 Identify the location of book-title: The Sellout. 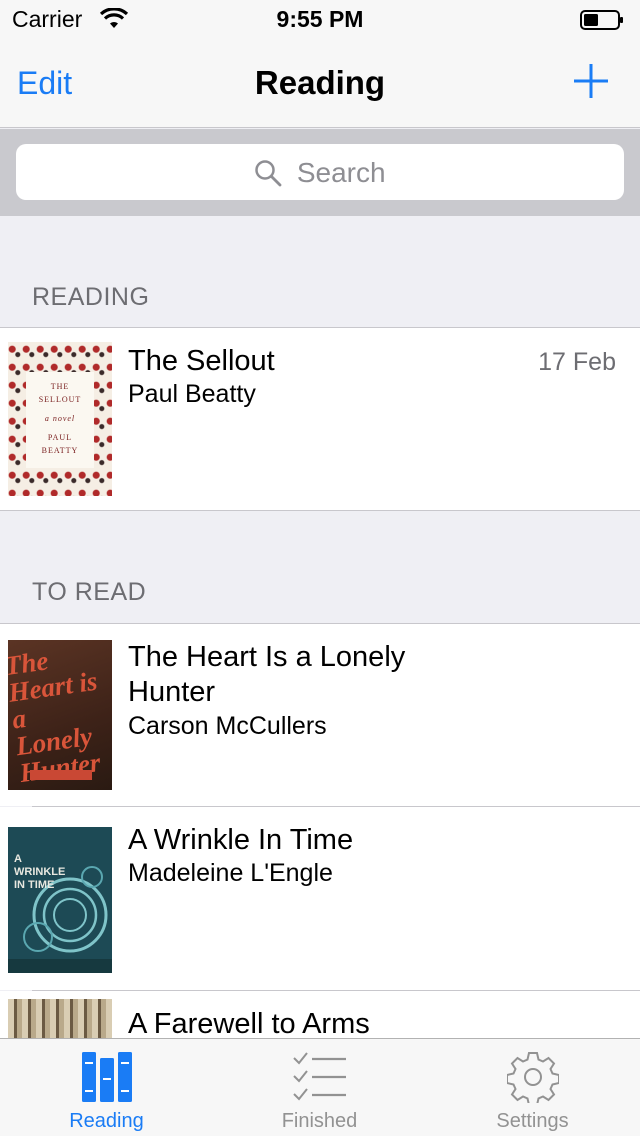
(201, 361).